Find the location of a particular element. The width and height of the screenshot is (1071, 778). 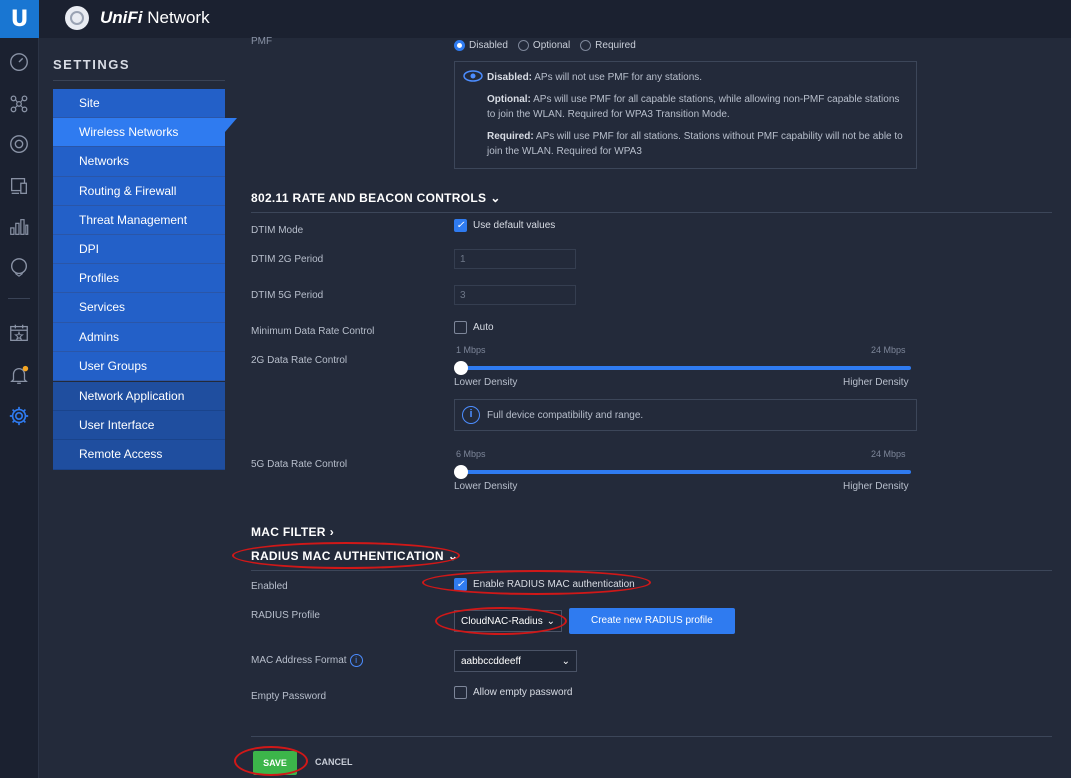

dtim-5g-input: 3 is located at coordinates (515, 295).